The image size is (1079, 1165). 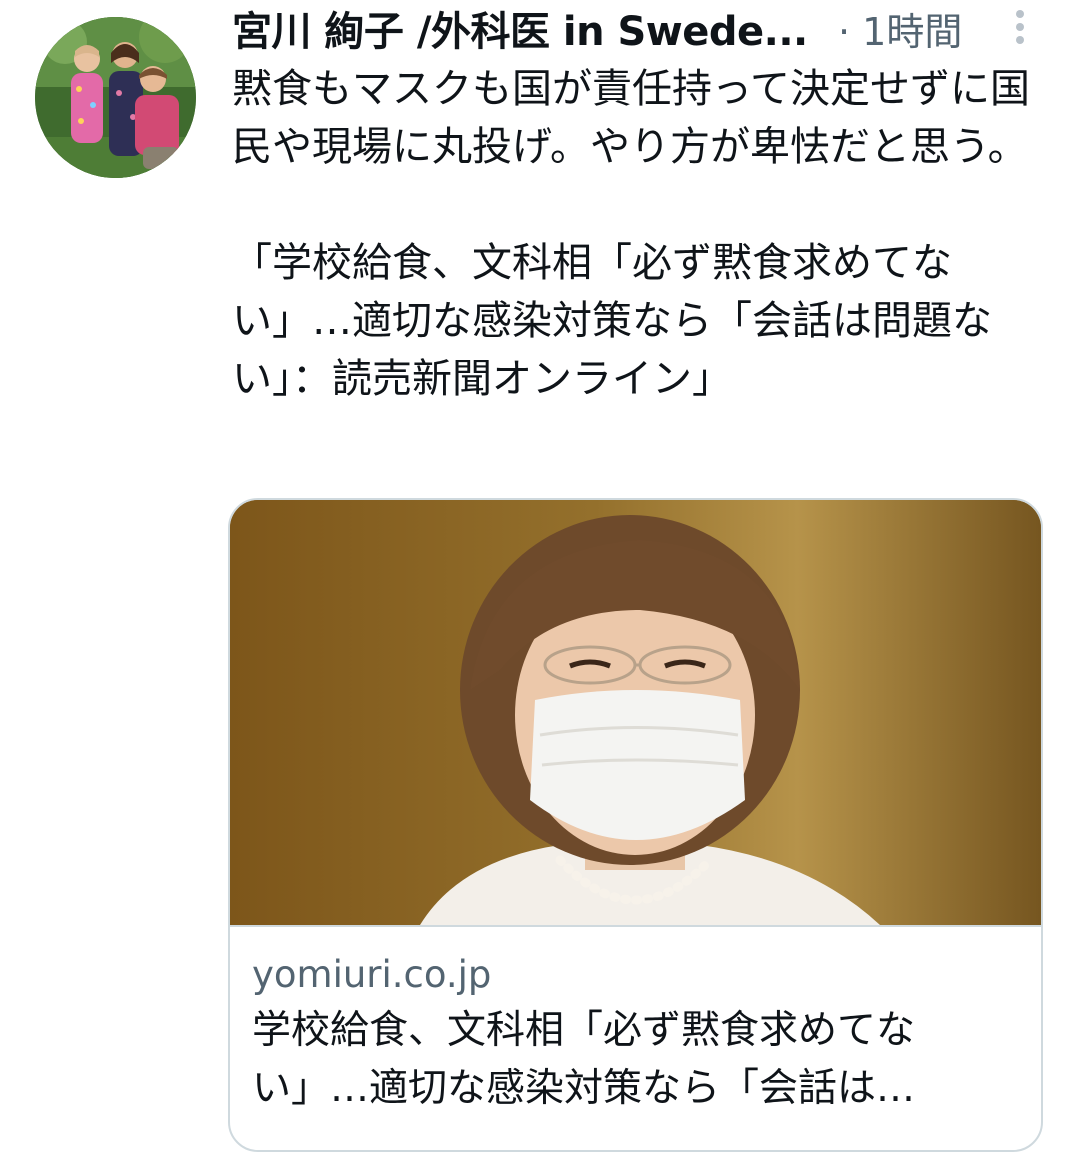 What do you see at coordinates (635, 926) in the screenshot?
I see `card-divider` at bounding box center [635, 926].